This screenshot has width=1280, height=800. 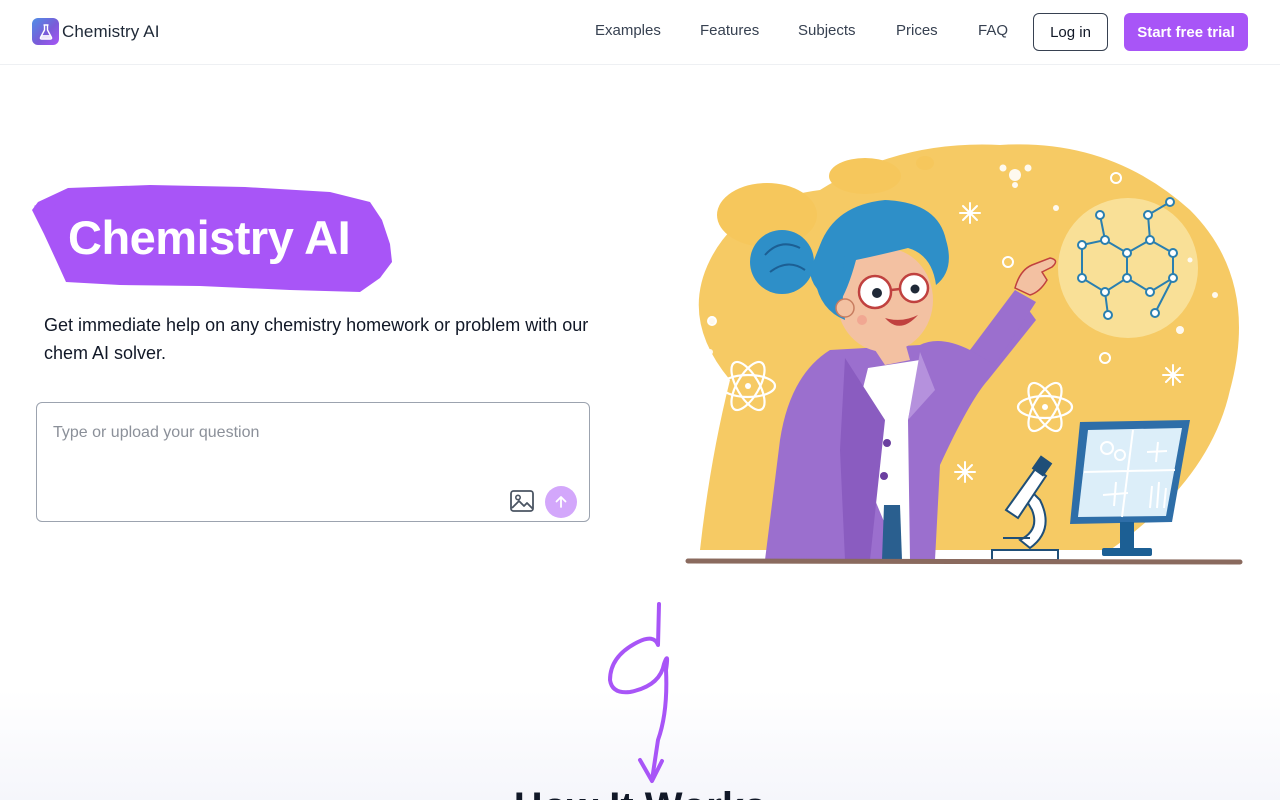 What do you see at coordinates (1186, 32) in the screenshot?
I see `start-trial-button: Start free trial` at bounding box center [1186, 32].